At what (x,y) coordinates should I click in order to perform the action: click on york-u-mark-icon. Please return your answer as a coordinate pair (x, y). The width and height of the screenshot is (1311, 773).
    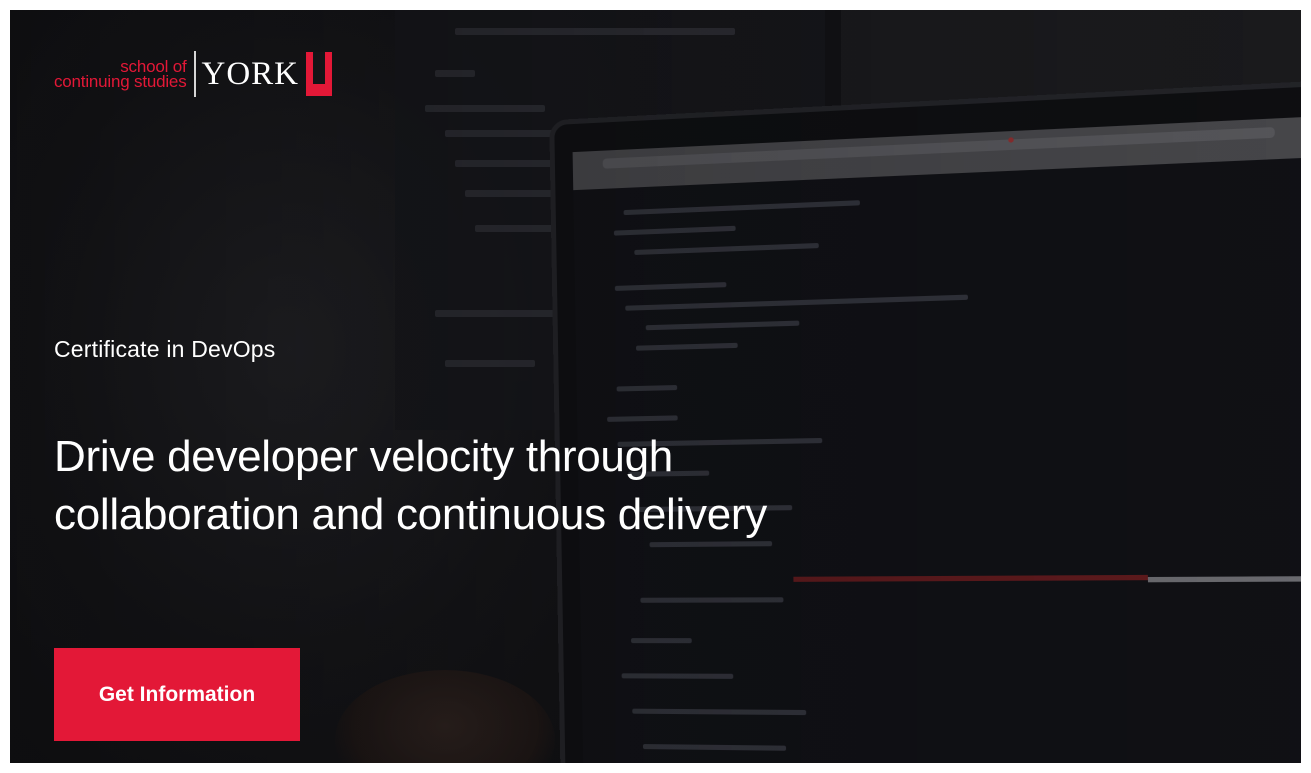
    Looking at the image, I should click on (319, 74).